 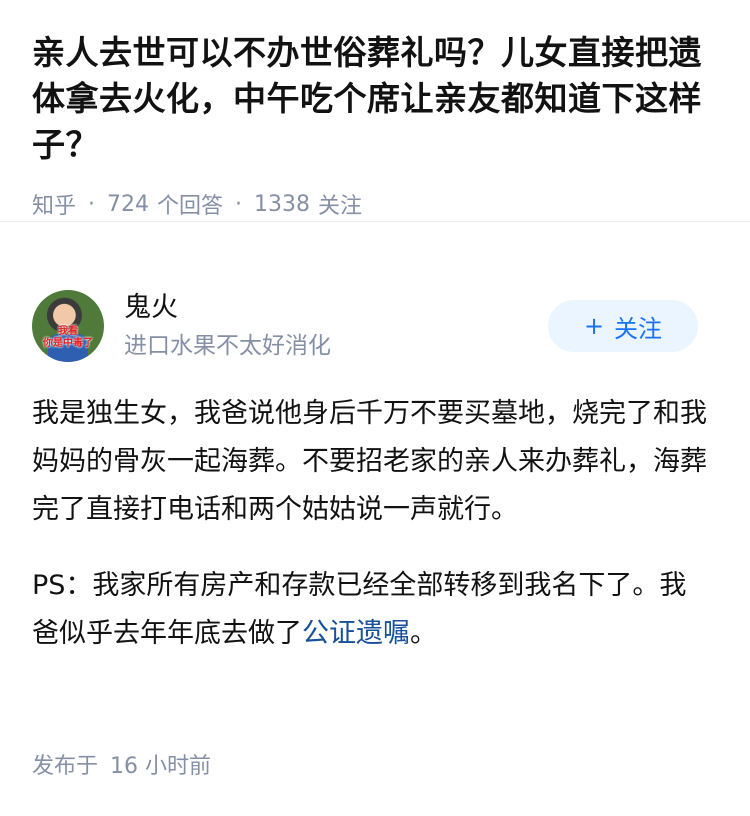 What do you see at coordinates (68, 331) in the screenshot?
I see `avatar-caption-line-1: 我看` at bounding box center [68, 331].